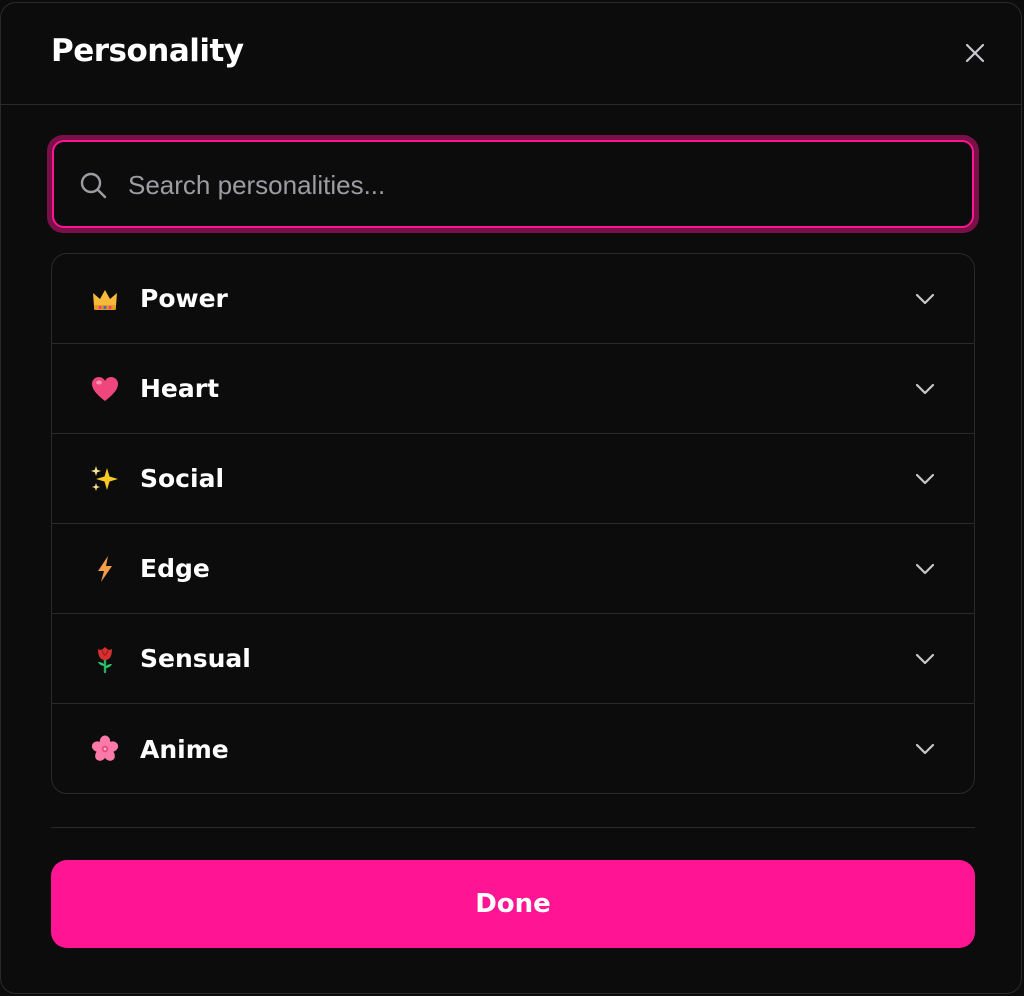 This screenshot has height=996, width=1024. What do you see at coordinates (93, 185) in the screenshot?
I see `search-icon` at bounding box center [93, 185].